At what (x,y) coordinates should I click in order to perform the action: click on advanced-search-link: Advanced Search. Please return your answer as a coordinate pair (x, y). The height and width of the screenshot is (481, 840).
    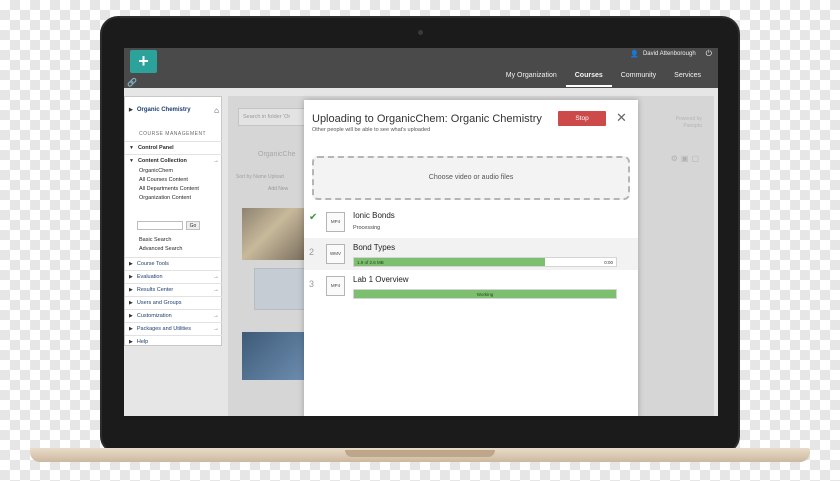
    Looking at the image, I should click on (160, 249).